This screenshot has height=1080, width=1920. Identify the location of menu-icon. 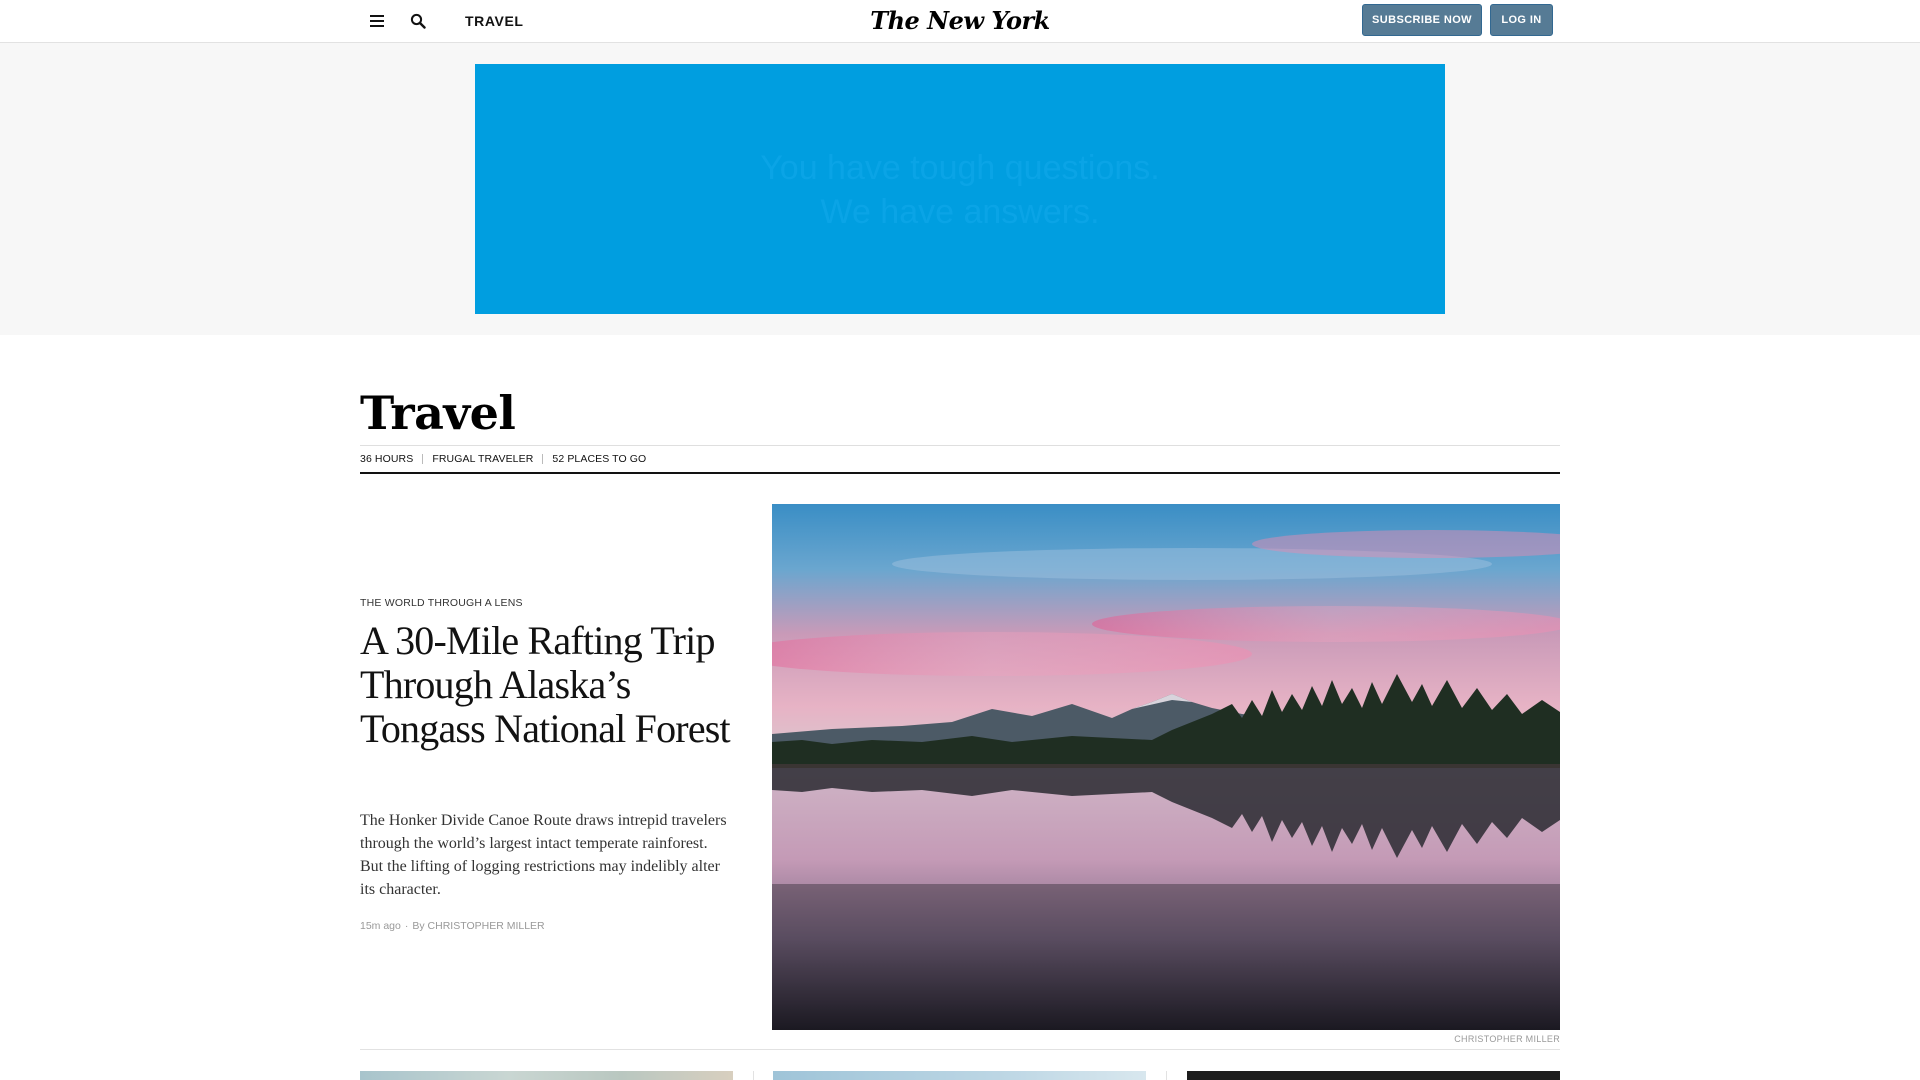
(377, 21).